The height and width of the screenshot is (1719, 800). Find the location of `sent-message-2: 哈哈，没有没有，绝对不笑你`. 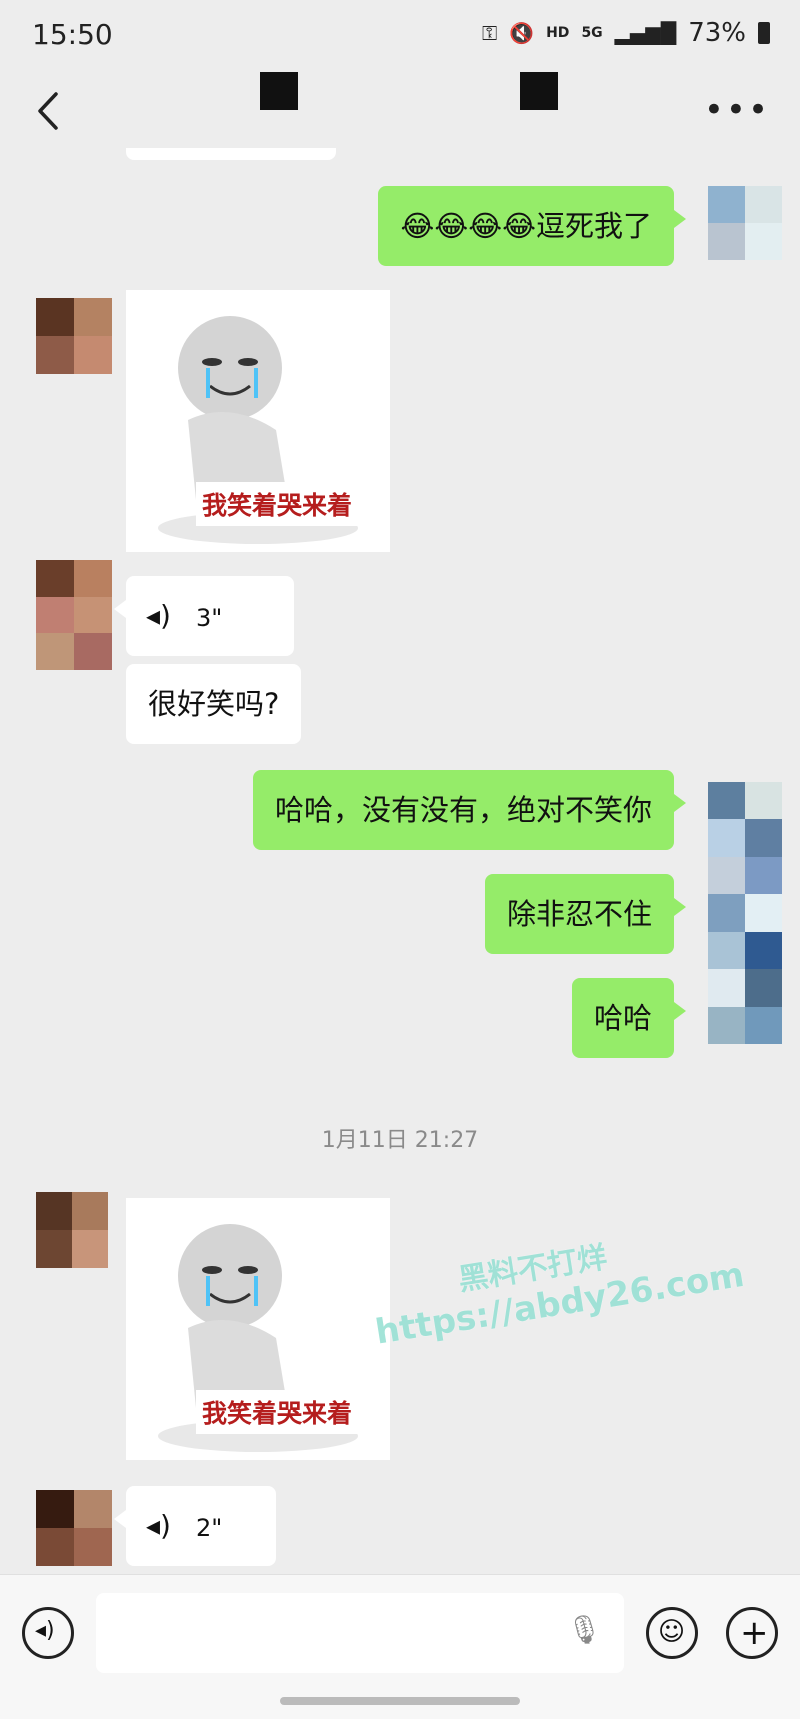

sent-message-2: 哈哈，没有没有，绝对不笑你 is located at coordinates (469, 810).